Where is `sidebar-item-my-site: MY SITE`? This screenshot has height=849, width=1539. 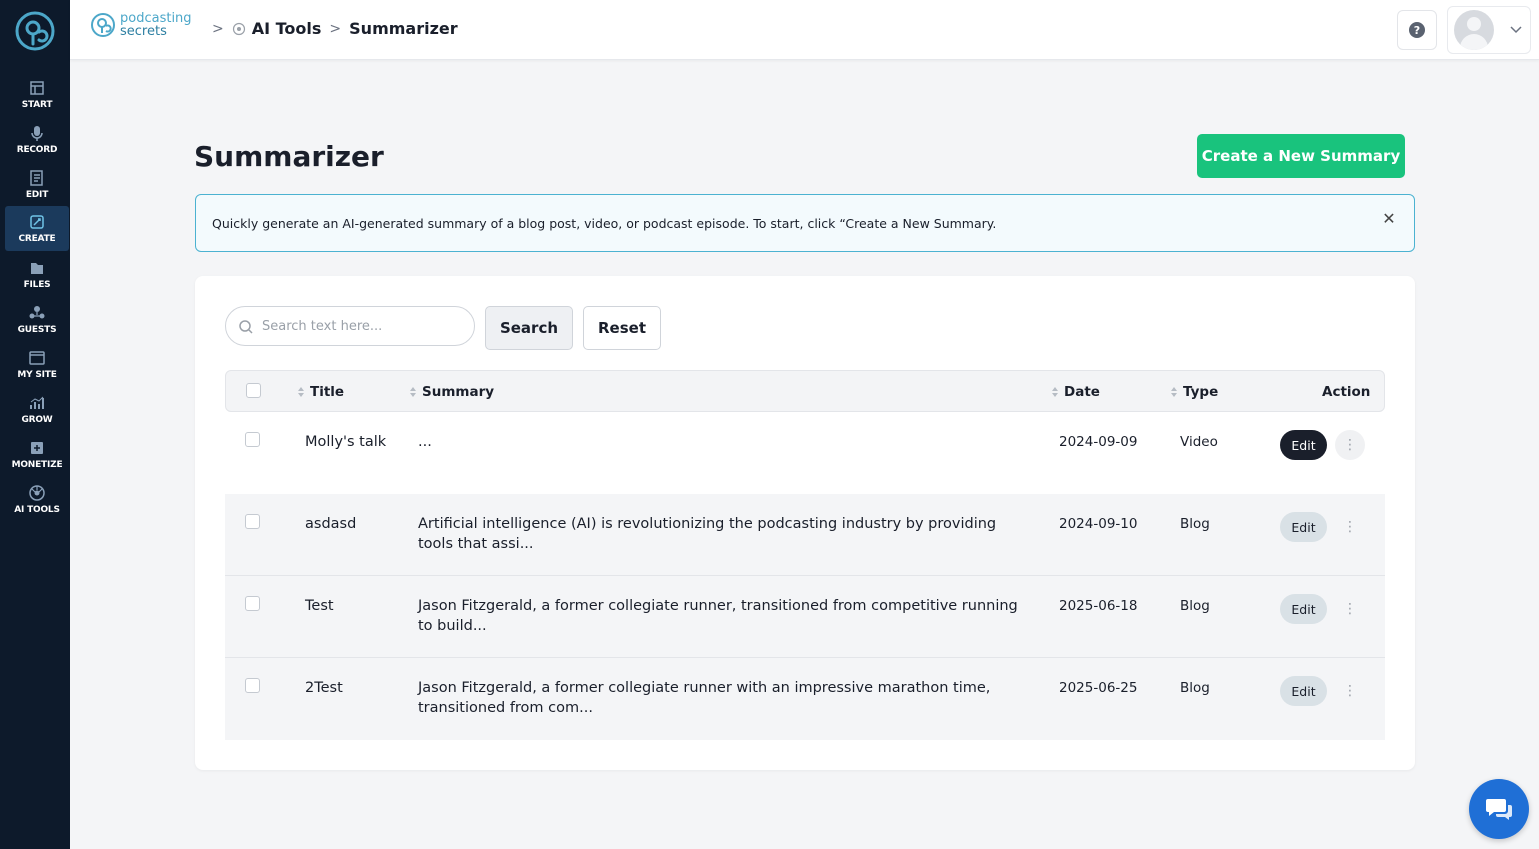 sidebar-item-my-site: MY SITE is located at coordinates (37, 364).